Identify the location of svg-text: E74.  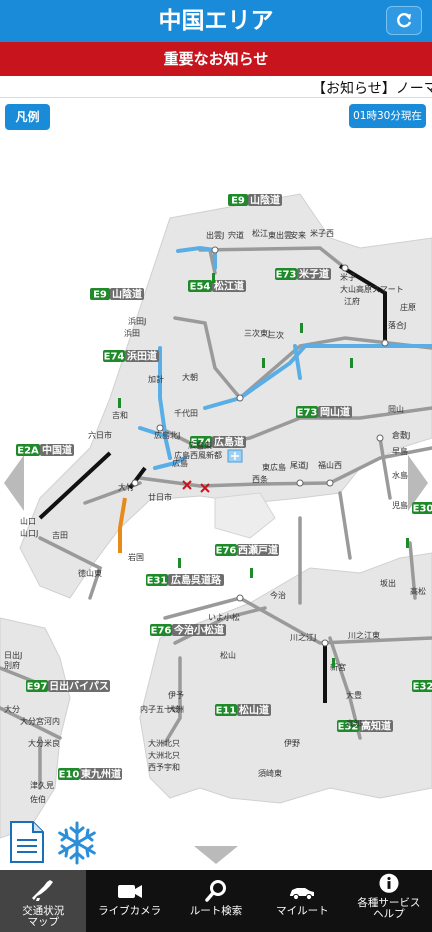
(114, 357).